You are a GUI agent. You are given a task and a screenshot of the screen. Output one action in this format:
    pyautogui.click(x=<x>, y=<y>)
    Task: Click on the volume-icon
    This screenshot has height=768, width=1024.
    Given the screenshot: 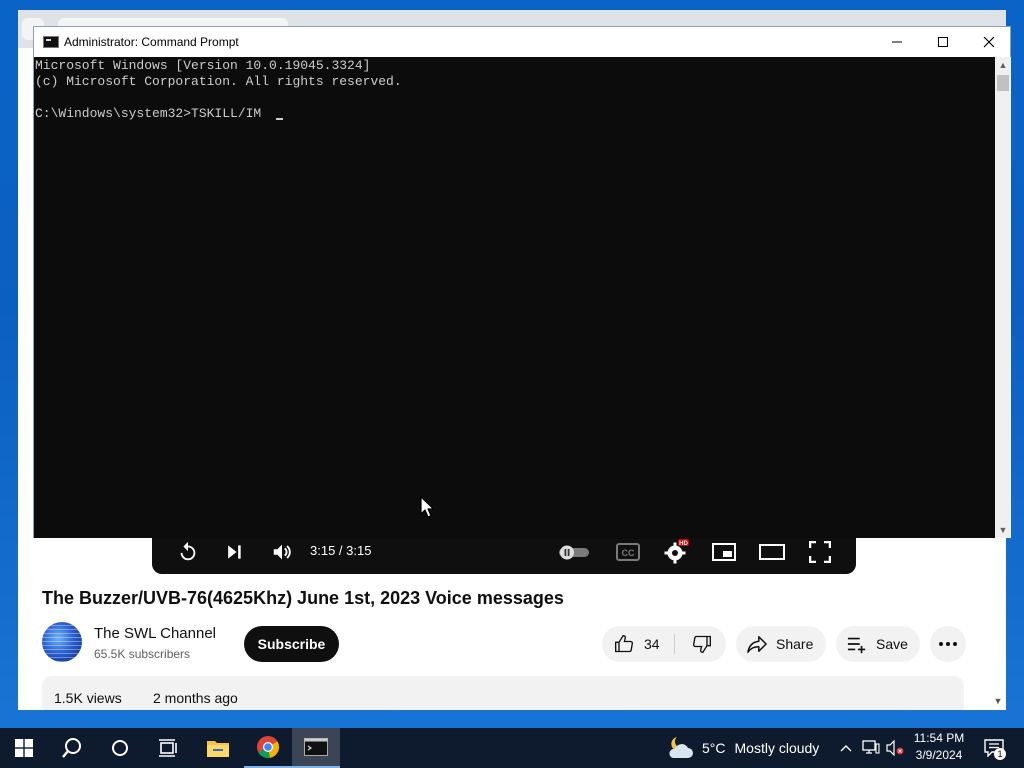 What is the action you would take?
    pyautogui.click(x=282, y=552)
    